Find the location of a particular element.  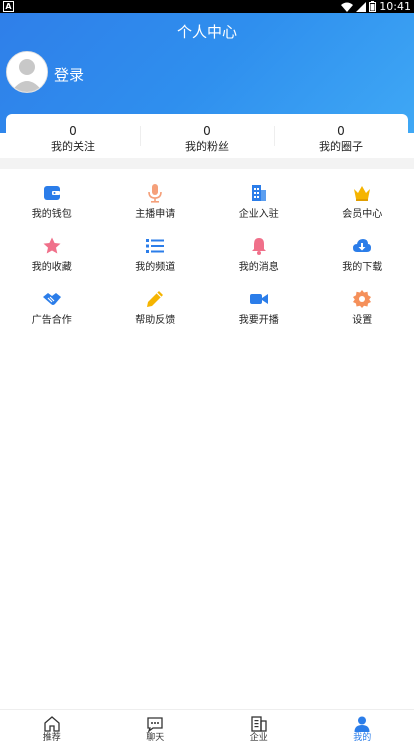

stat-following: 0 我的关注 is located at coordinates (73, 135).